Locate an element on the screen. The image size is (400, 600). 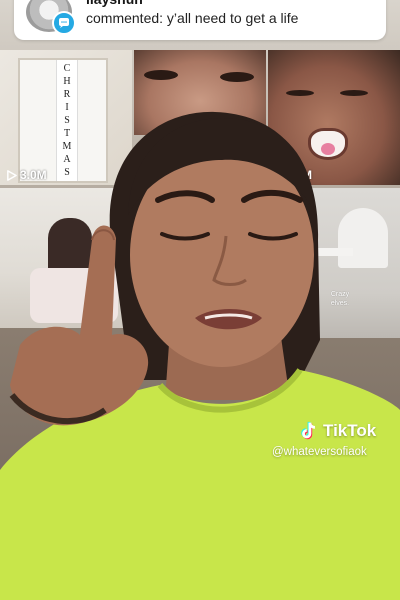
comment-username: llaysnun is located at coordinates (114, 3).